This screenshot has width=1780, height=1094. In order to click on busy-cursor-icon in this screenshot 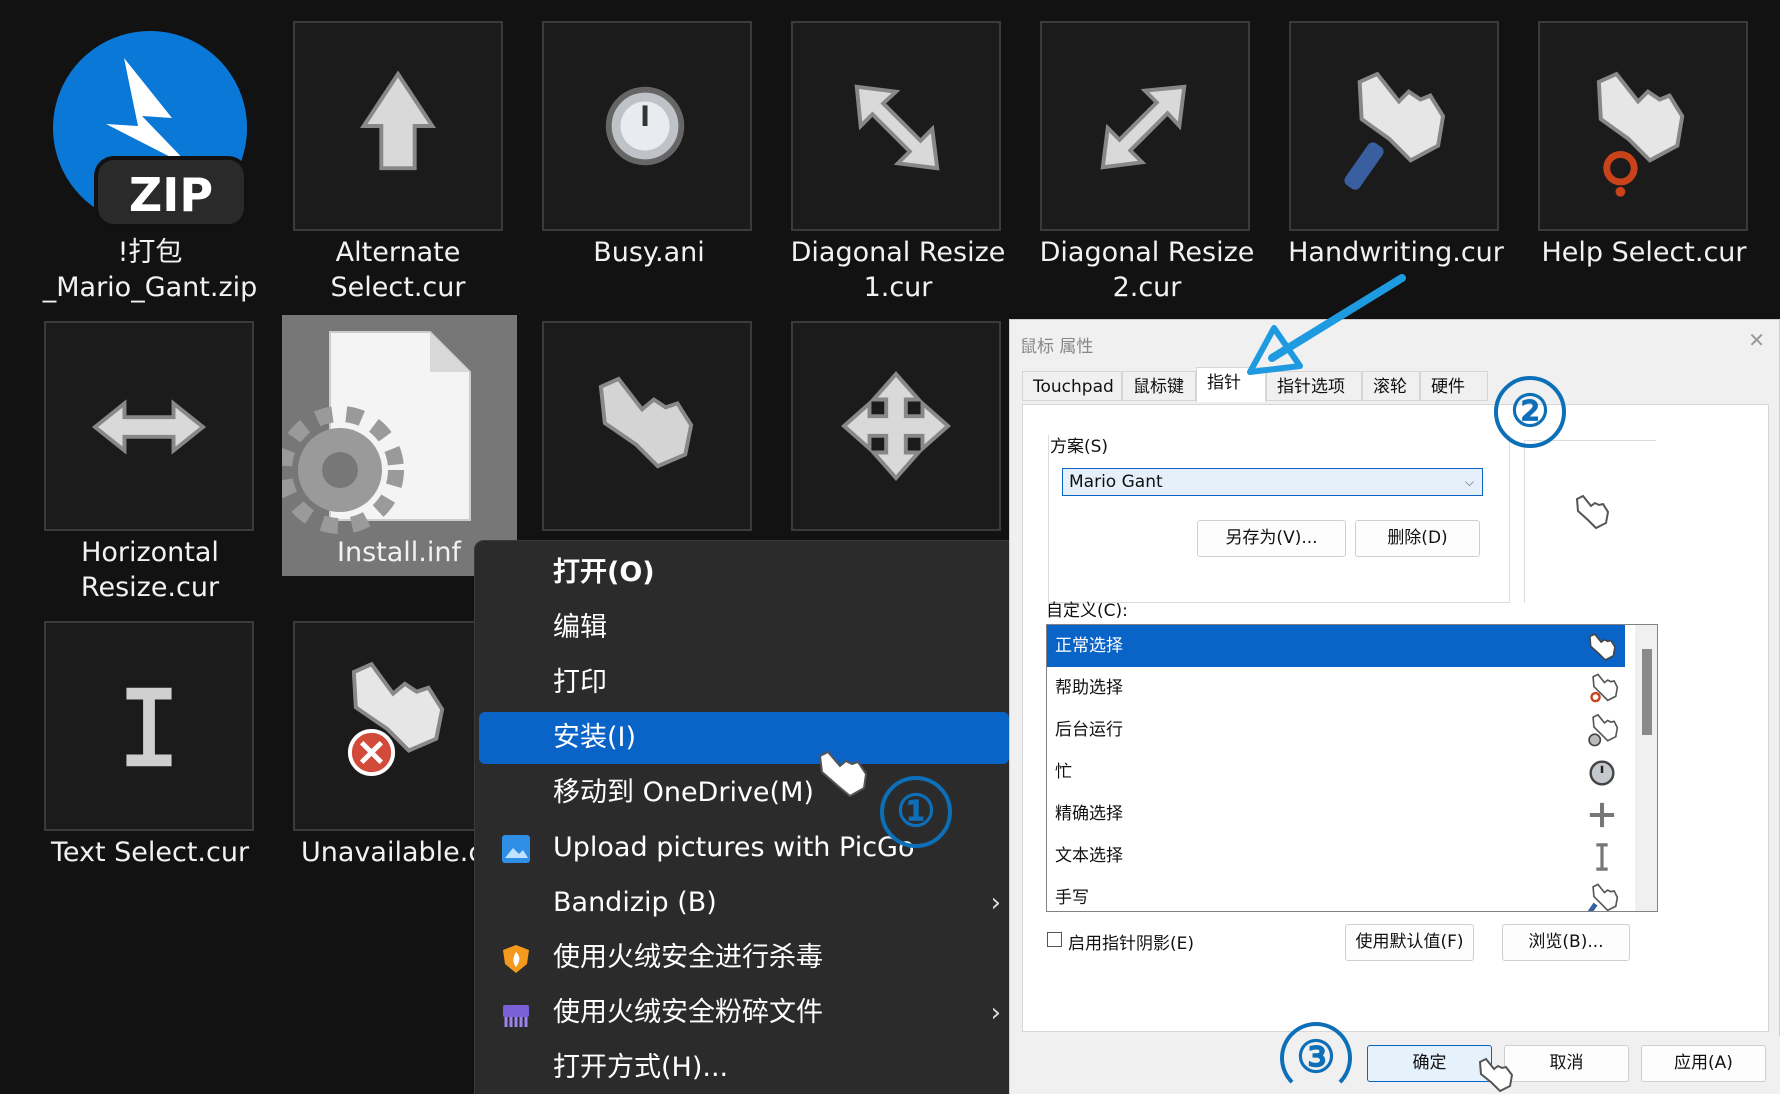, I will do `click(645, 126)`.